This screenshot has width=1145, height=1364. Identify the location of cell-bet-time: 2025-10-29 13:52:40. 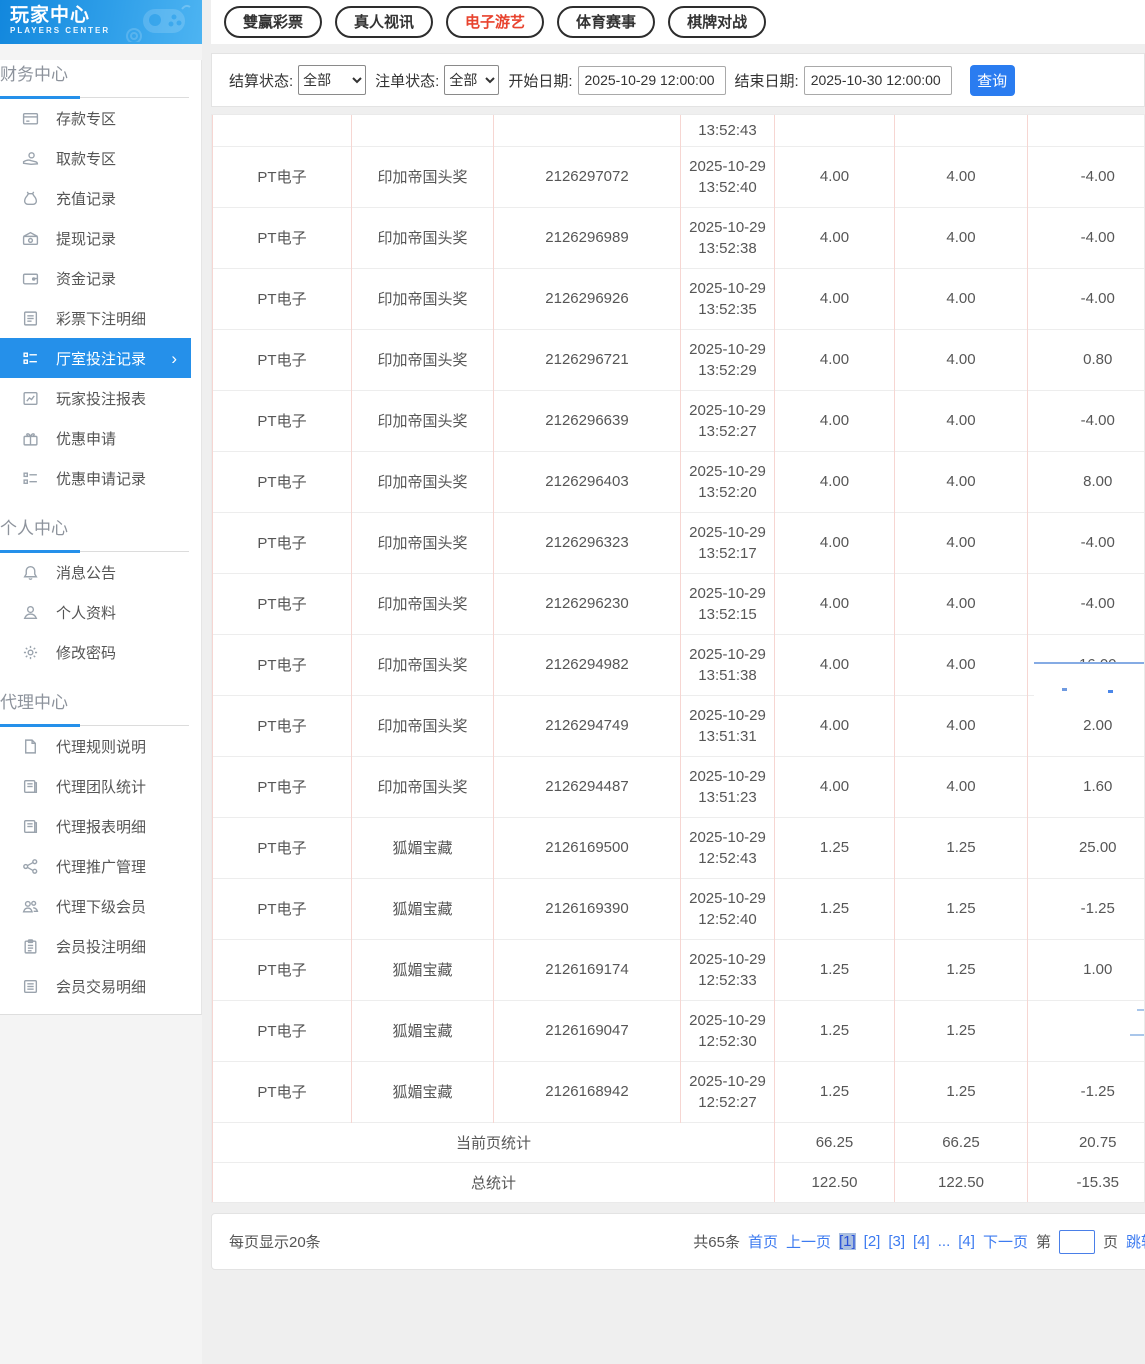
(727, 176).